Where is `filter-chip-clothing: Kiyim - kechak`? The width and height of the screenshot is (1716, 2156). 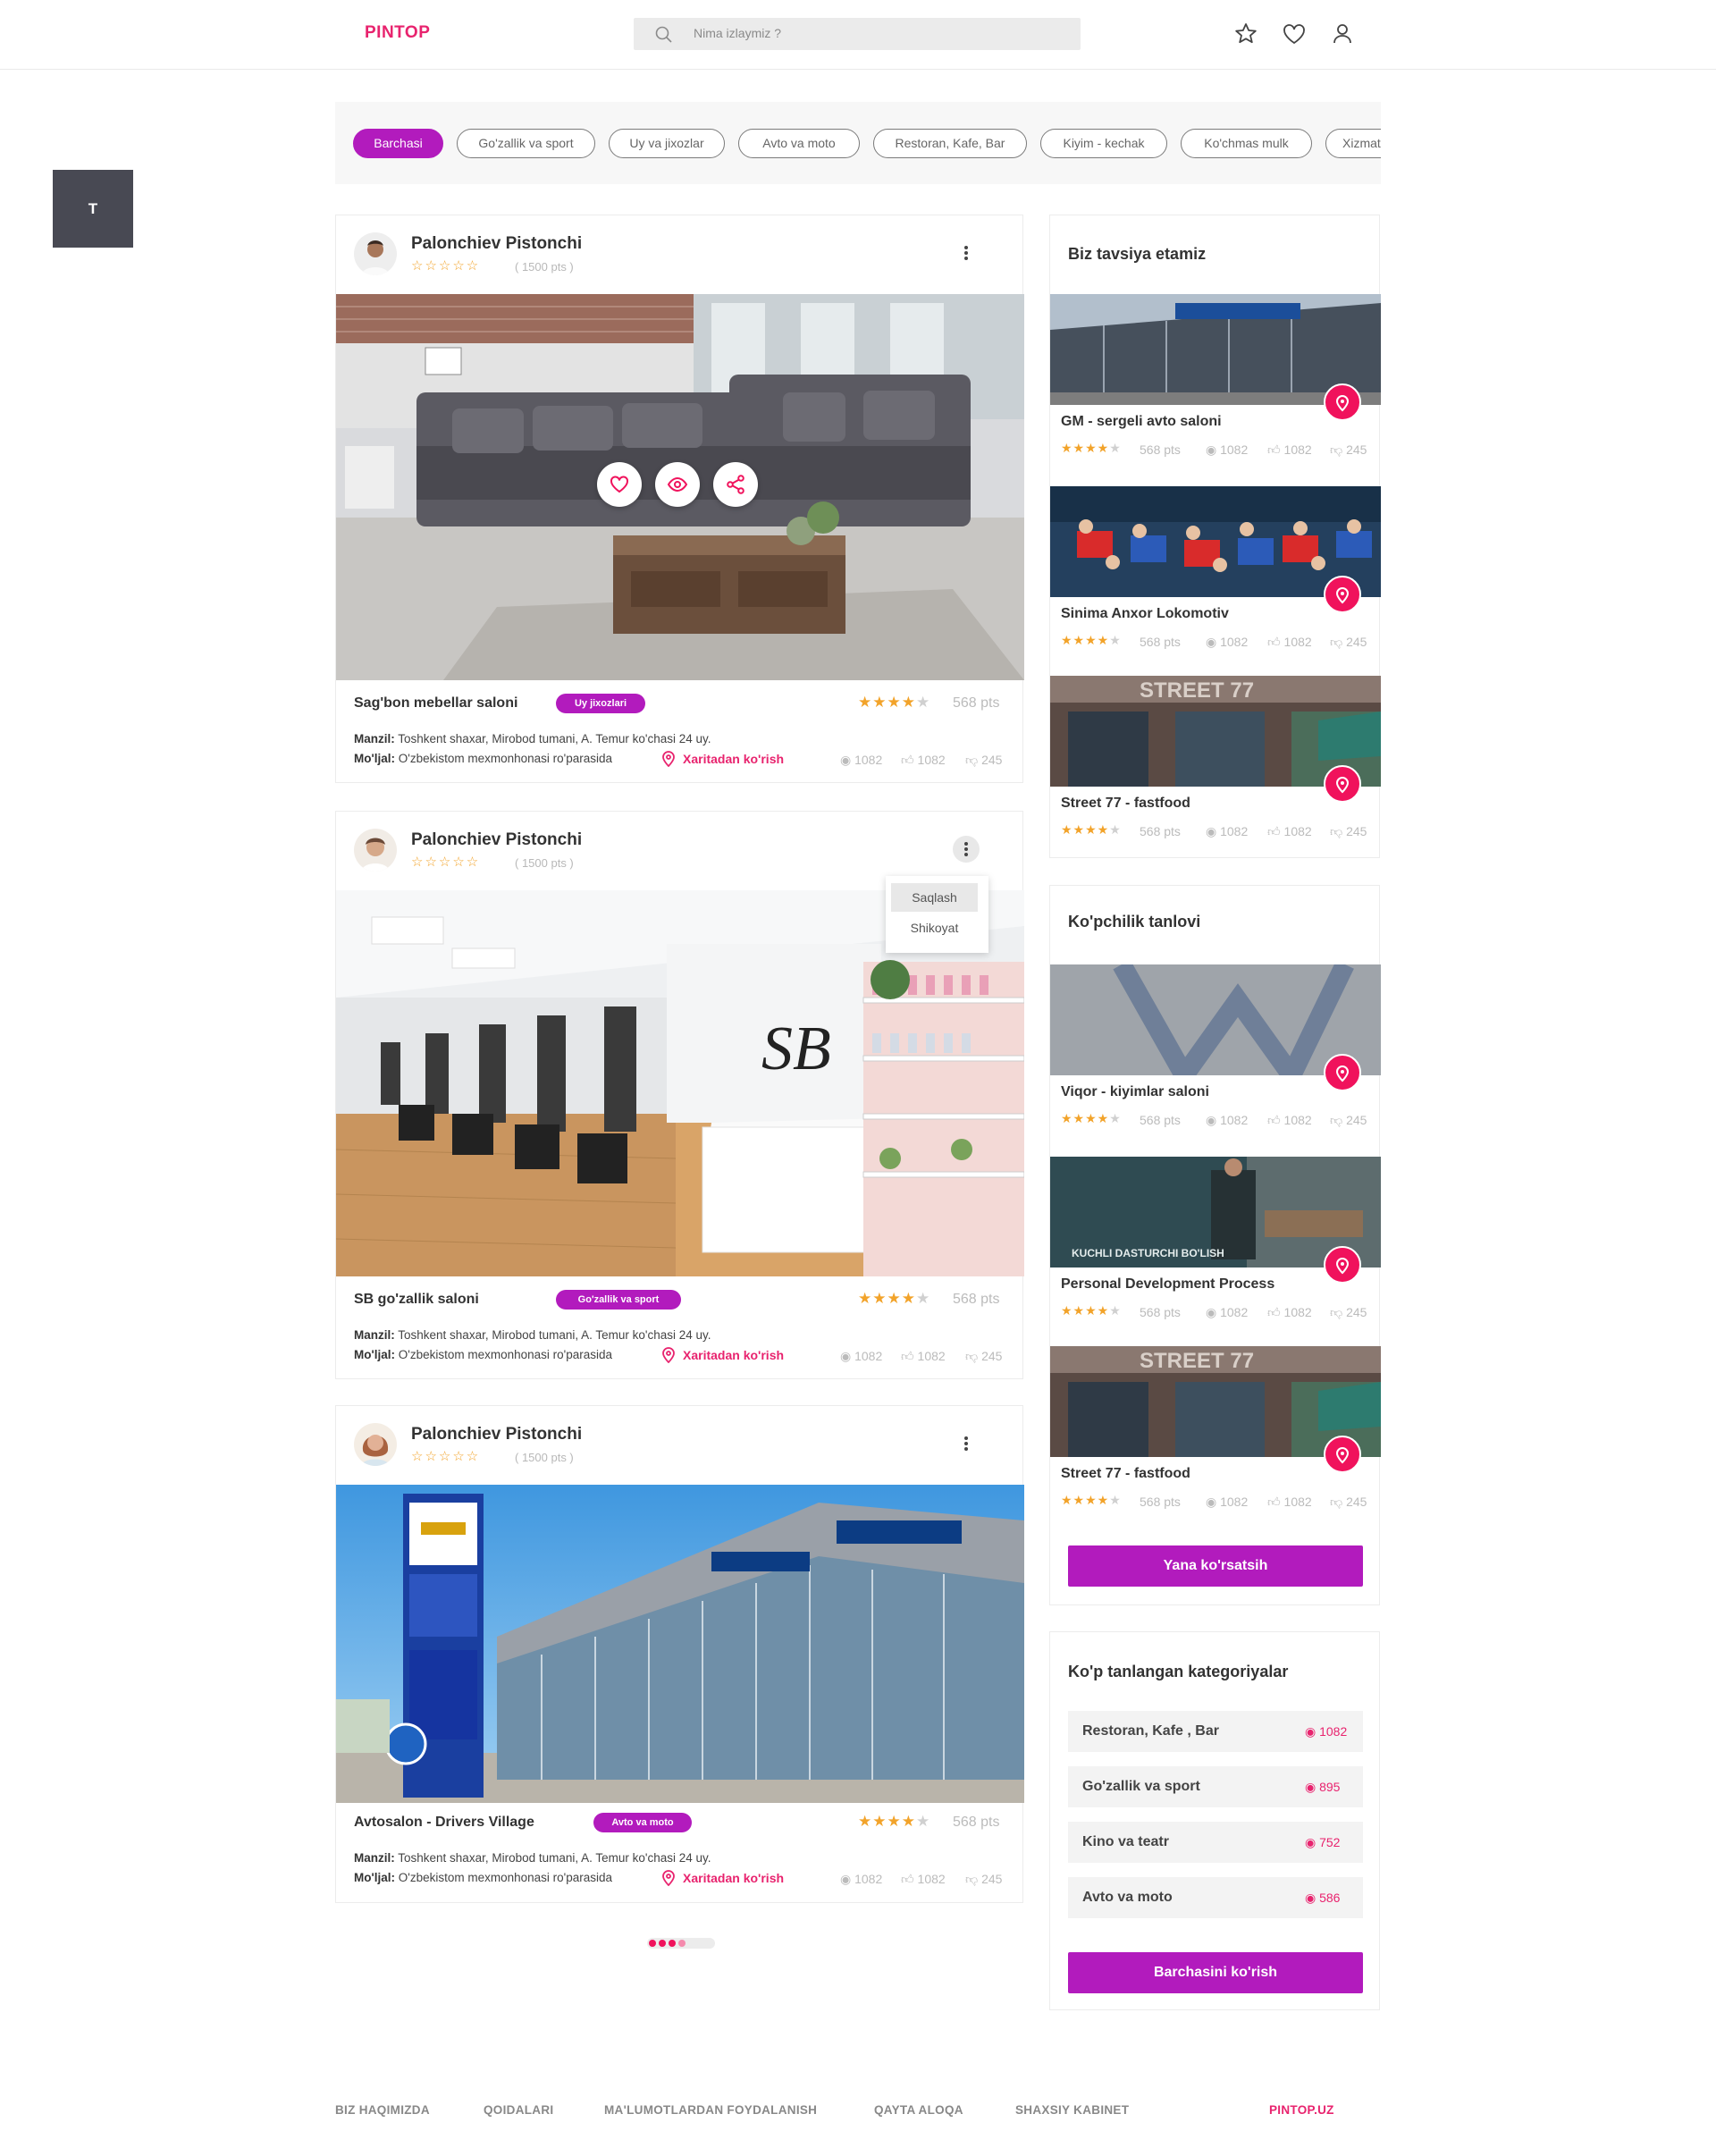 filter-chip-clothing: Kiyim - kechak is located at coordinates (1104, 144).